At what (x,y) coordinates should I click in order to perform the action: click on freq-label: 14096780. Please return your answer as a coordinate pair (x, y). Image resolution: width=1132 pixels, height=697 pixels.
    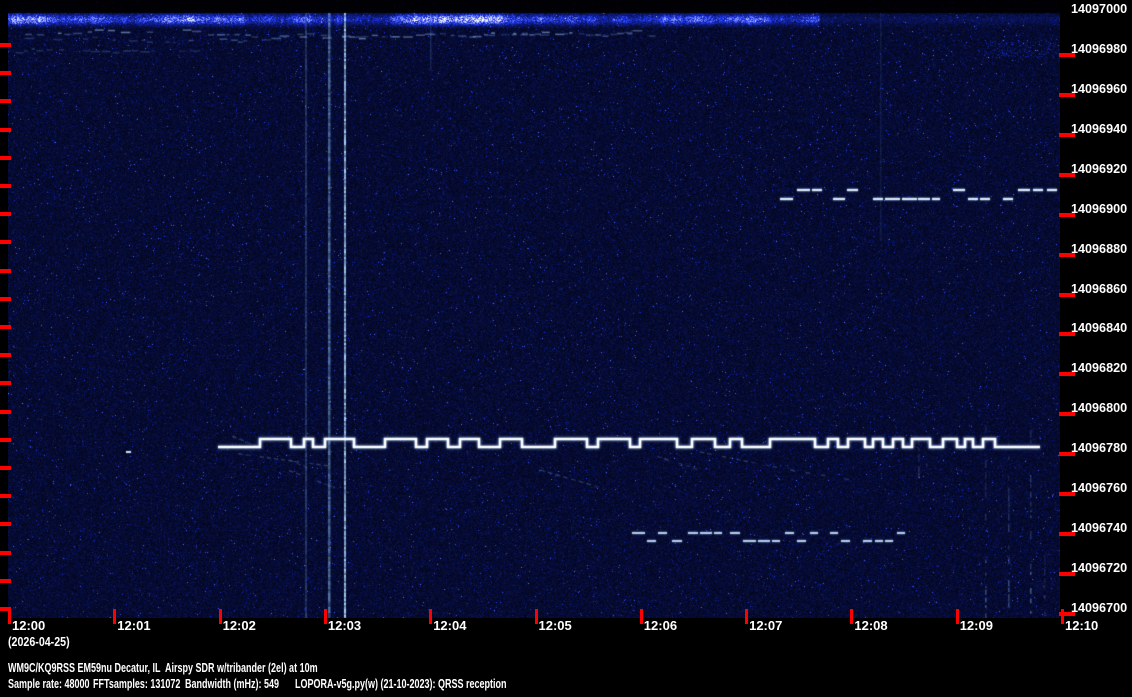
    Looking at the image, I should click on (1099, 448).